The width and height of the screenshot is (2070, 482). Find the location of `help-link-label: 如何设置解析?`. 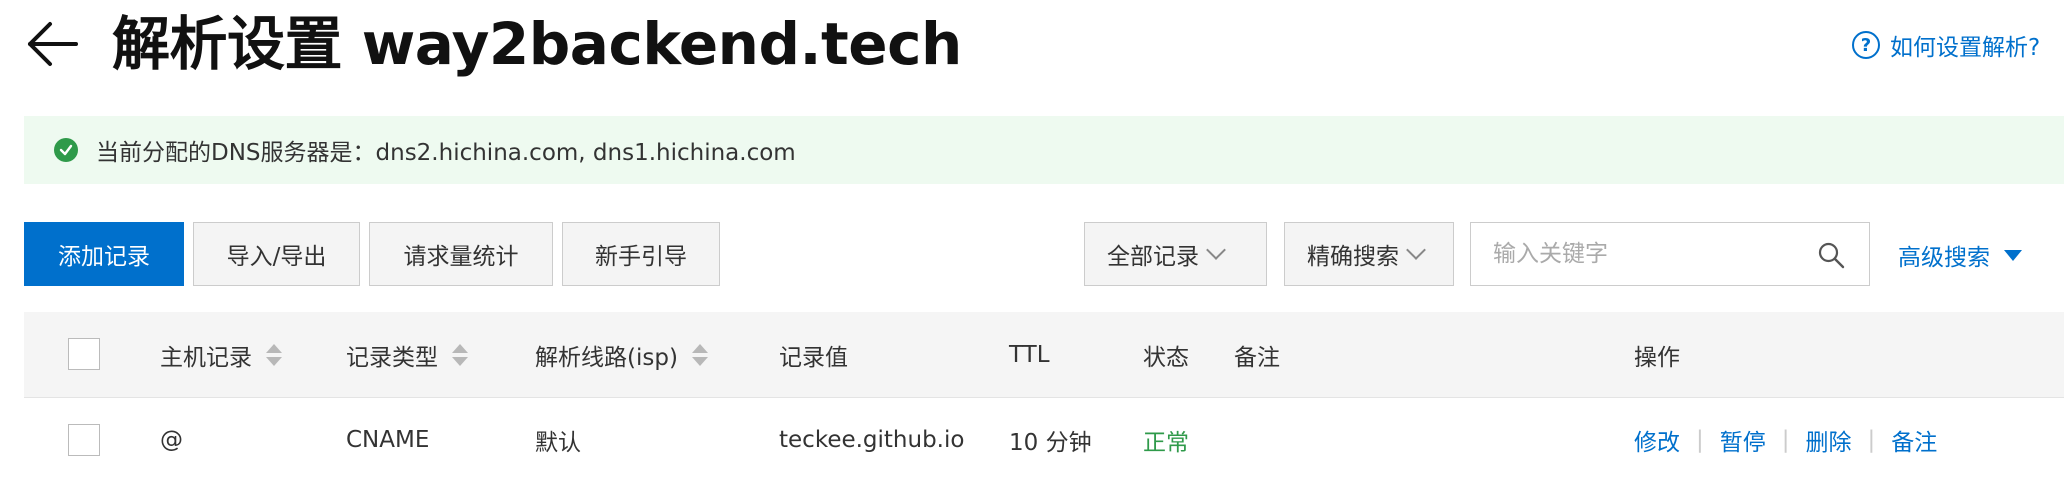

help-link-label: 如何设置解析? is located at coordinates (1965, 48).